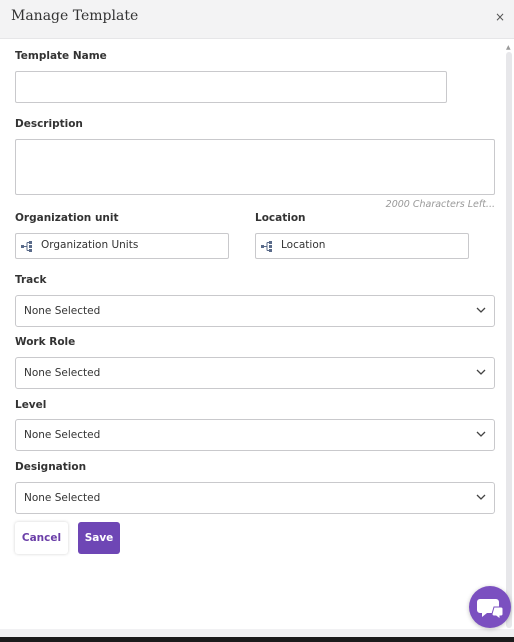 This screenshot has height=642, width=514. I want to click on level-label: Level, so click(31, 405).